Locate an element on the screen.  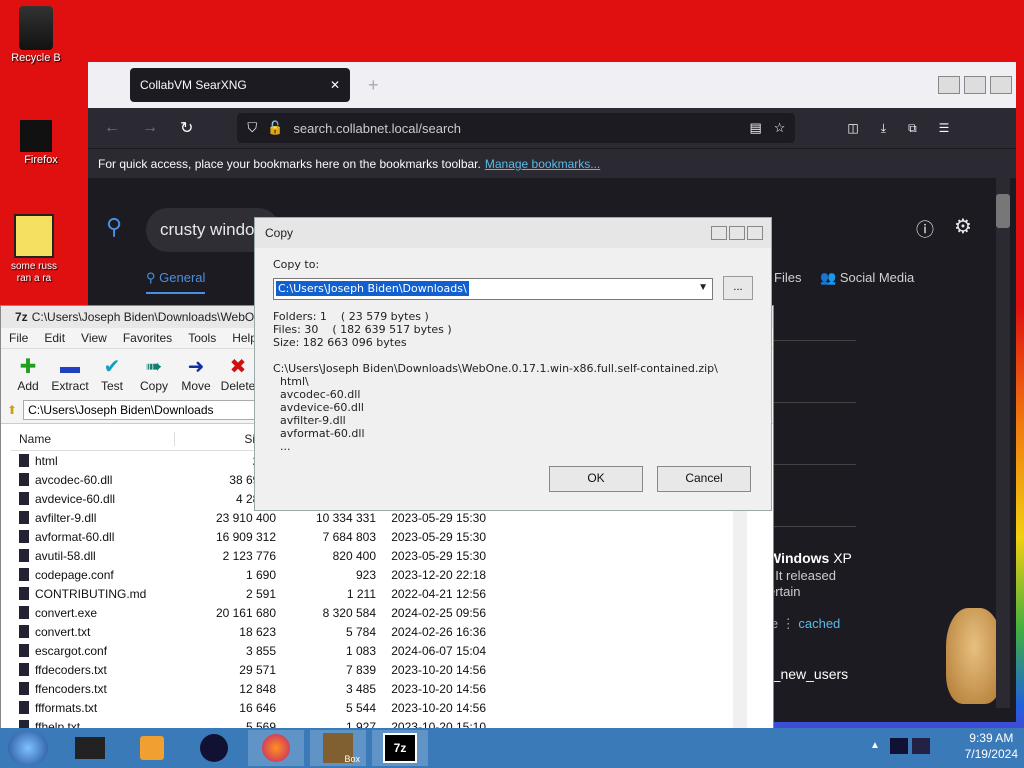
copy-button: ➠ Copy is located at coordinates (154, 376).